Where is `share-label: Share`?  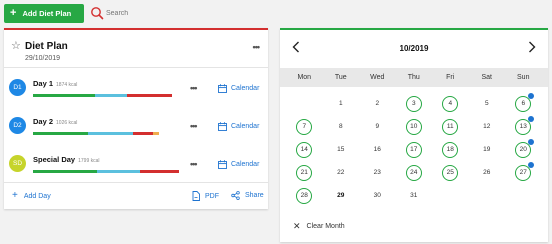 share-label: Share is located at coordinates (254, 195).